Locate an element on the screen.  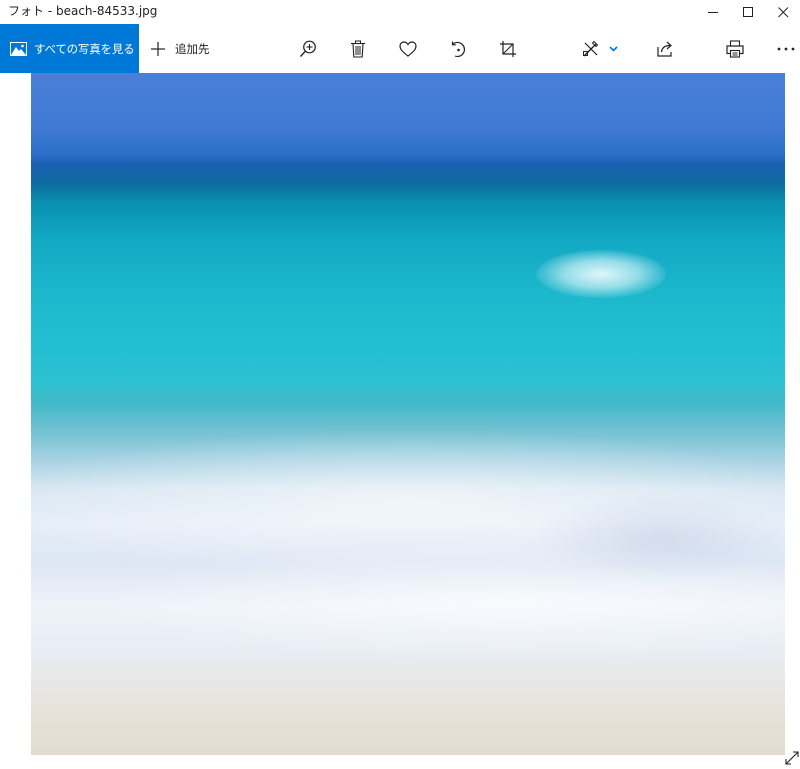
minimize-icon is located at coordinates (713, 12).